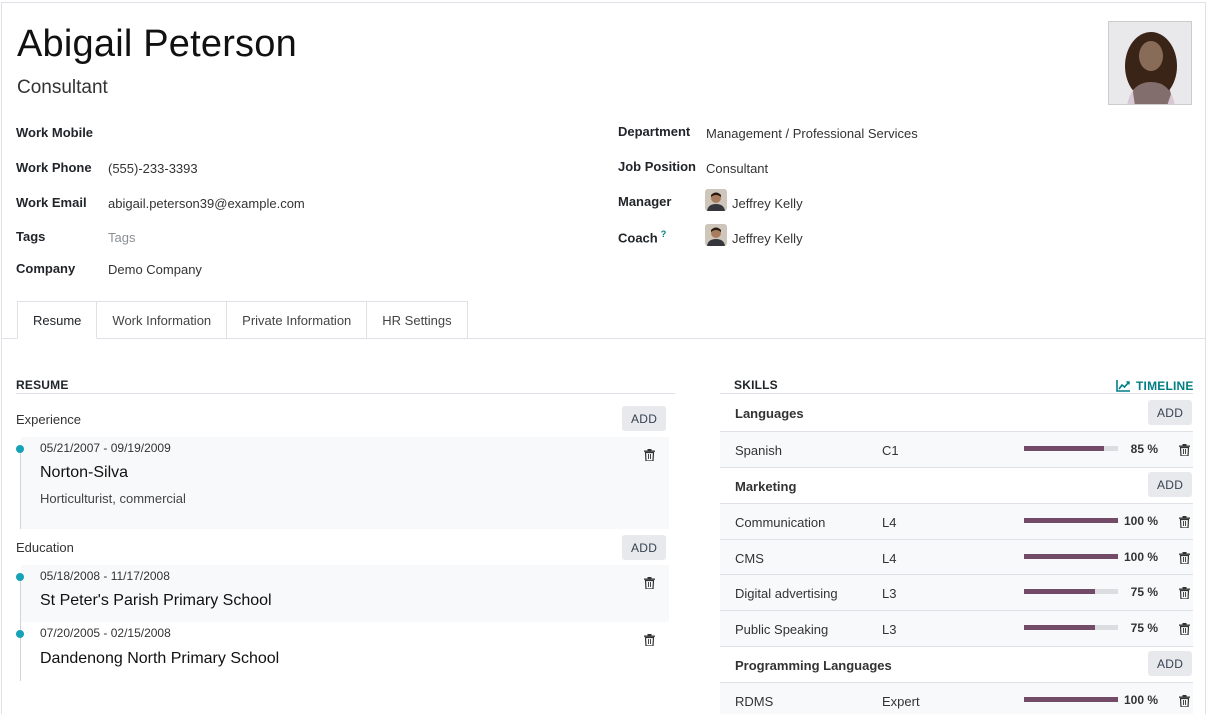 The width and height of the screenshot is (1209, 714). Describe the element at coordinates (105, 448) in the screenshot. I see `resume-entry-dates: 05/21/2007 - 09/19/2009` at that location.